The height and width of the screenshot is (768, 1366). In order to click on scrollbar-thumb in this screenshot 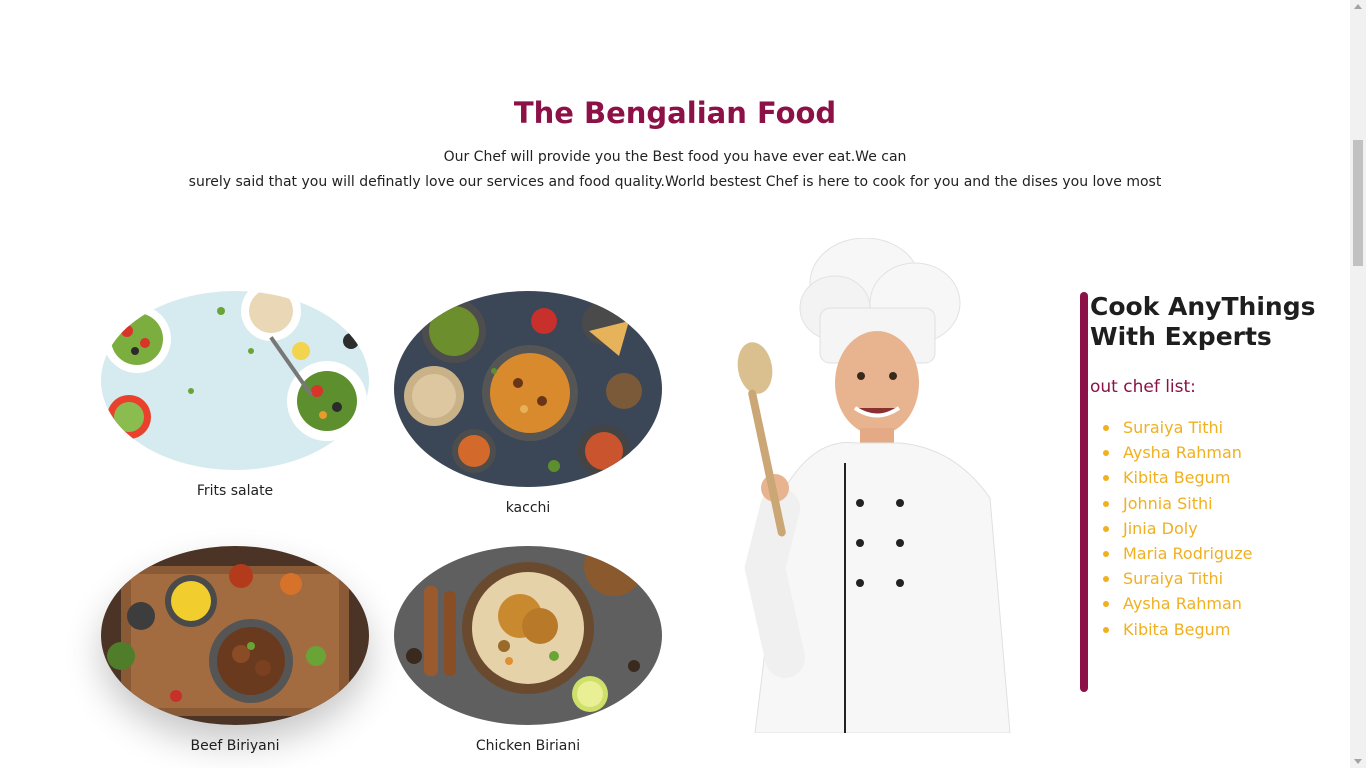, I will do `click(1358, 203)`.